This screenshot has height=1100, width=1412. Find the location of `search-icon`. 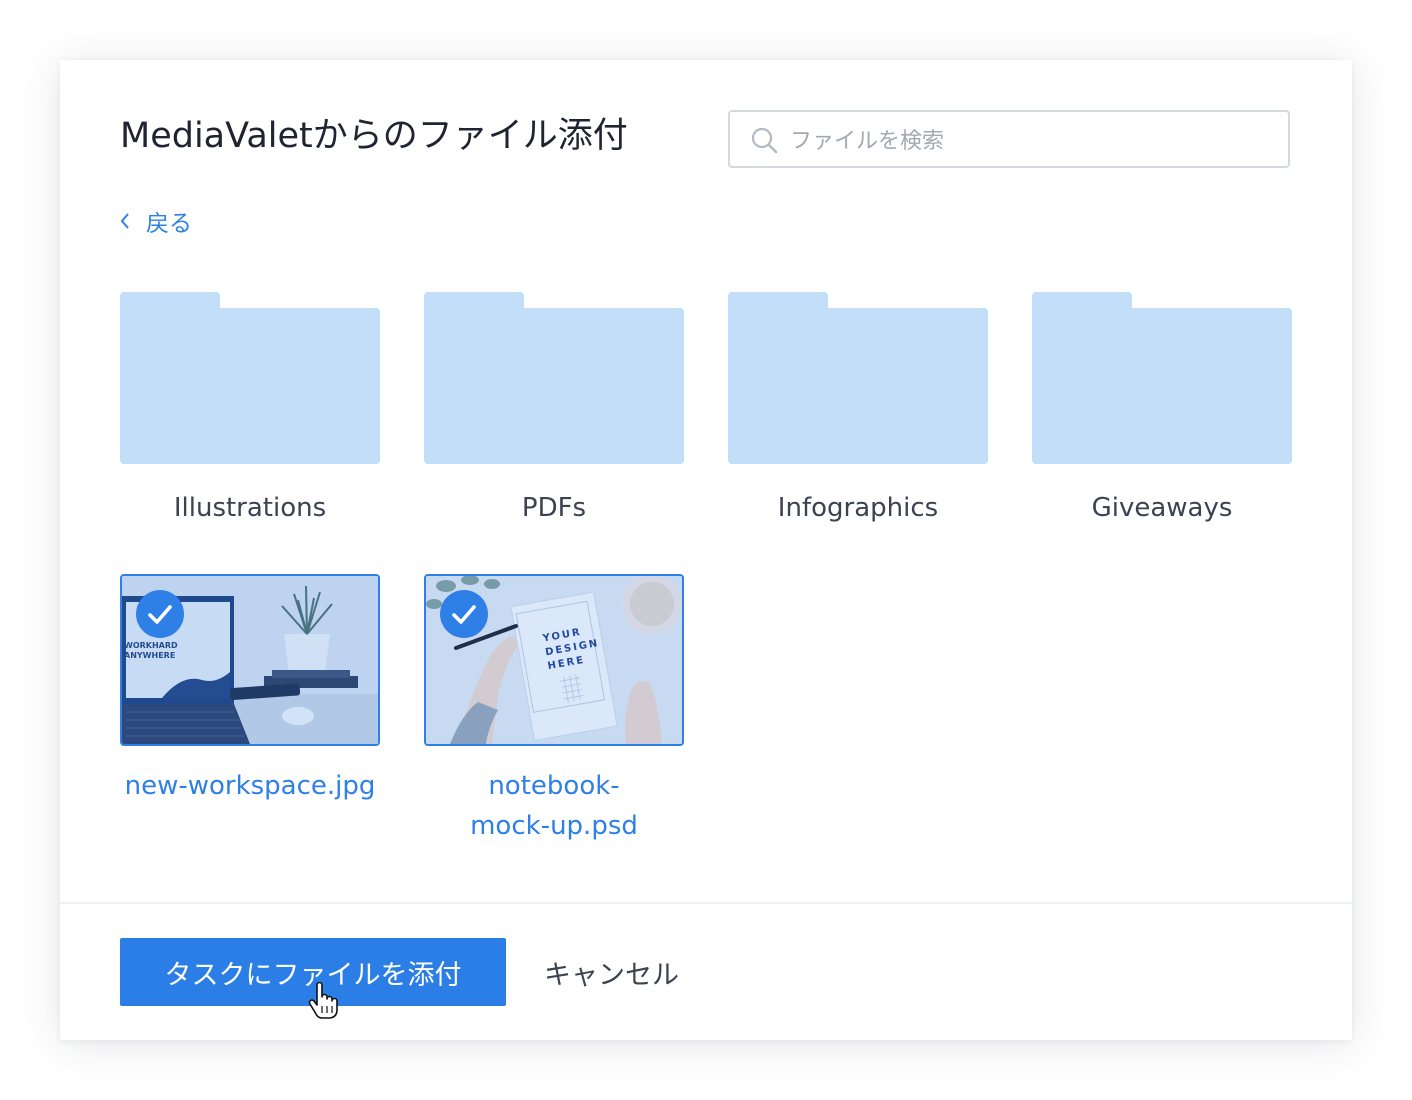

search-icon is located at coordinates (764, 140).